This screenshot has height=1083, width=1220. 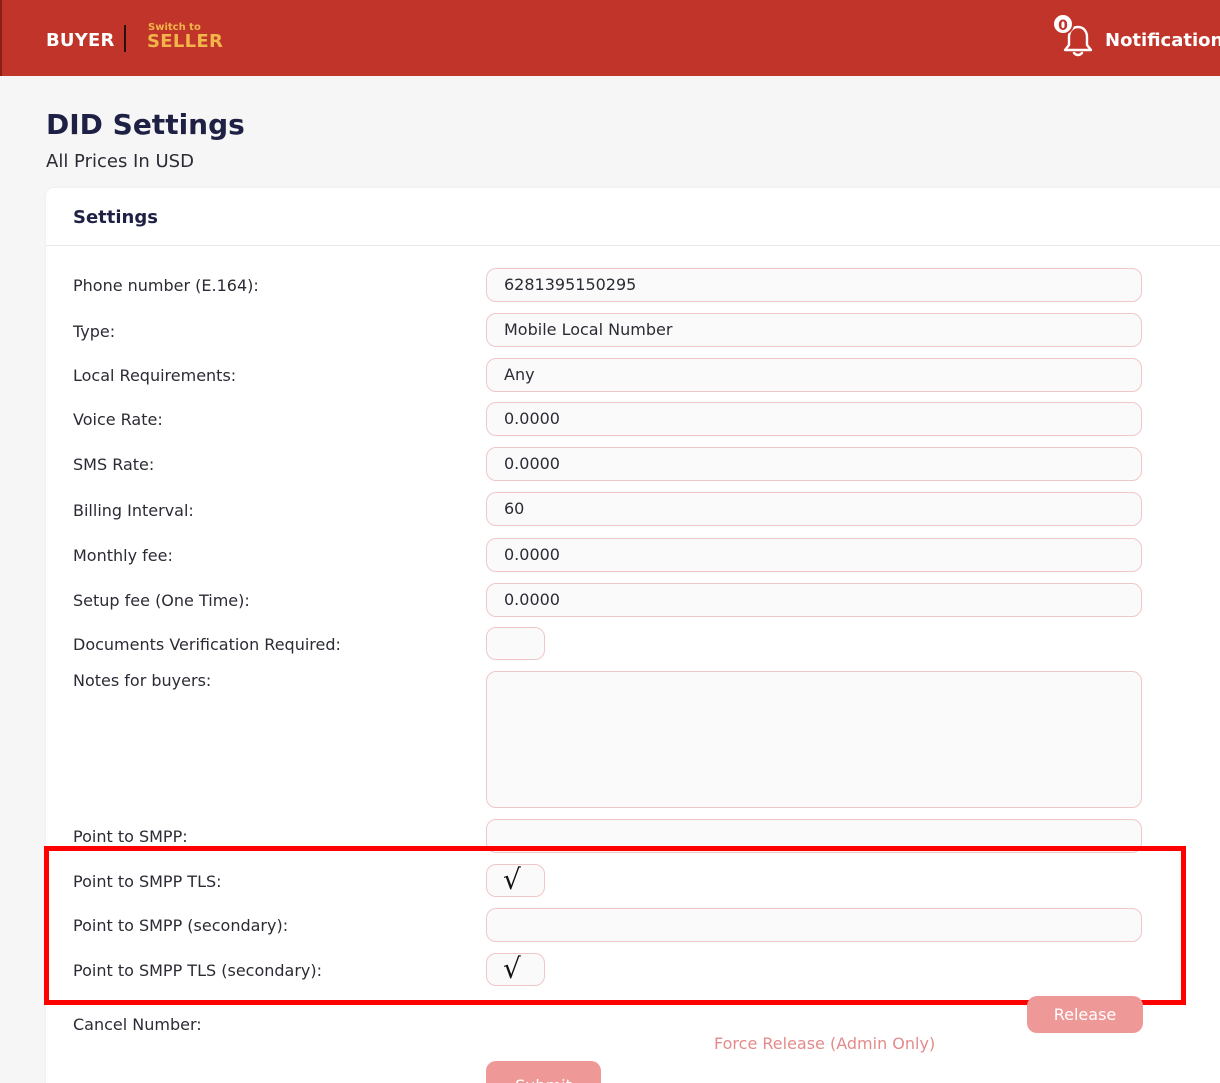 What do you see at coordinates (118, 419) in the screenshot?
I see `voice-rate-label: Voice Rate:` at bounding box center [118, 419].